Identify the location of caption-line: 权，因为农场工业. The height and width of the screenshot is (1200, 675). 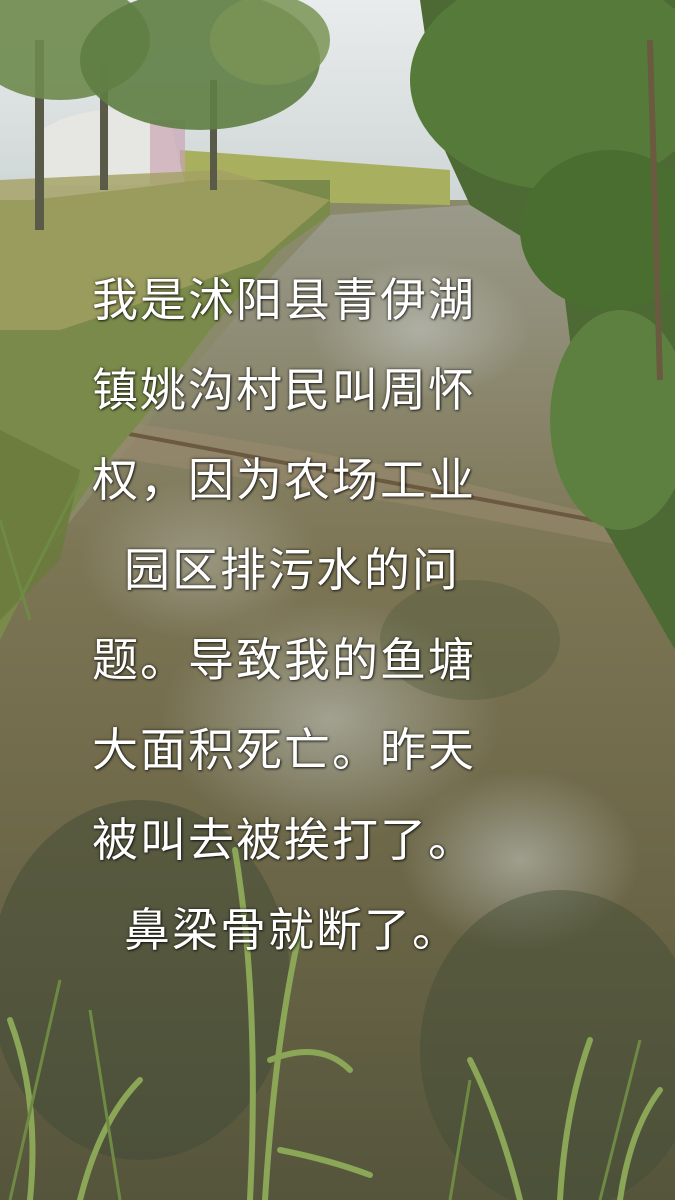
(284, 480).